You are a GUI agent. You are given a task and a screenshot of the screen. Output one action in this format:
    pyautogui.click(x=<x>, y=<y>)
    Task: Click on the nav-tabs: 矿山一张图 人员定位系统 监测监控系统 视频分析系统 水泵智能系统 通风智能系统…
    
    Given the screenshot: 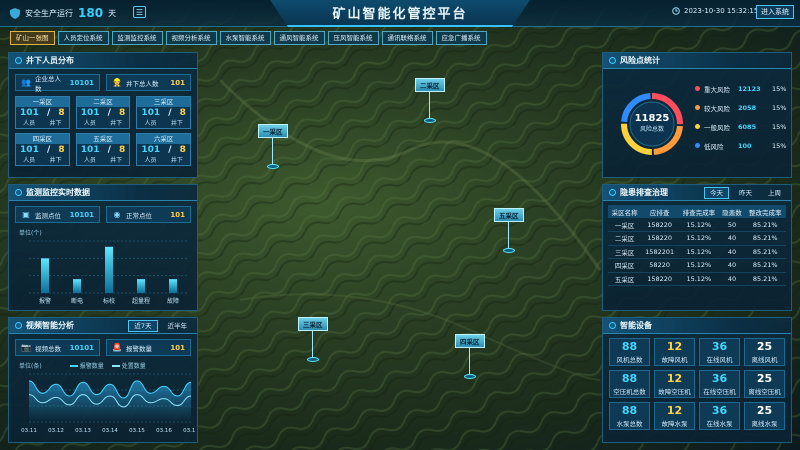 What is the action you would take?
    pyautogui.click(x=248, y=38)
    